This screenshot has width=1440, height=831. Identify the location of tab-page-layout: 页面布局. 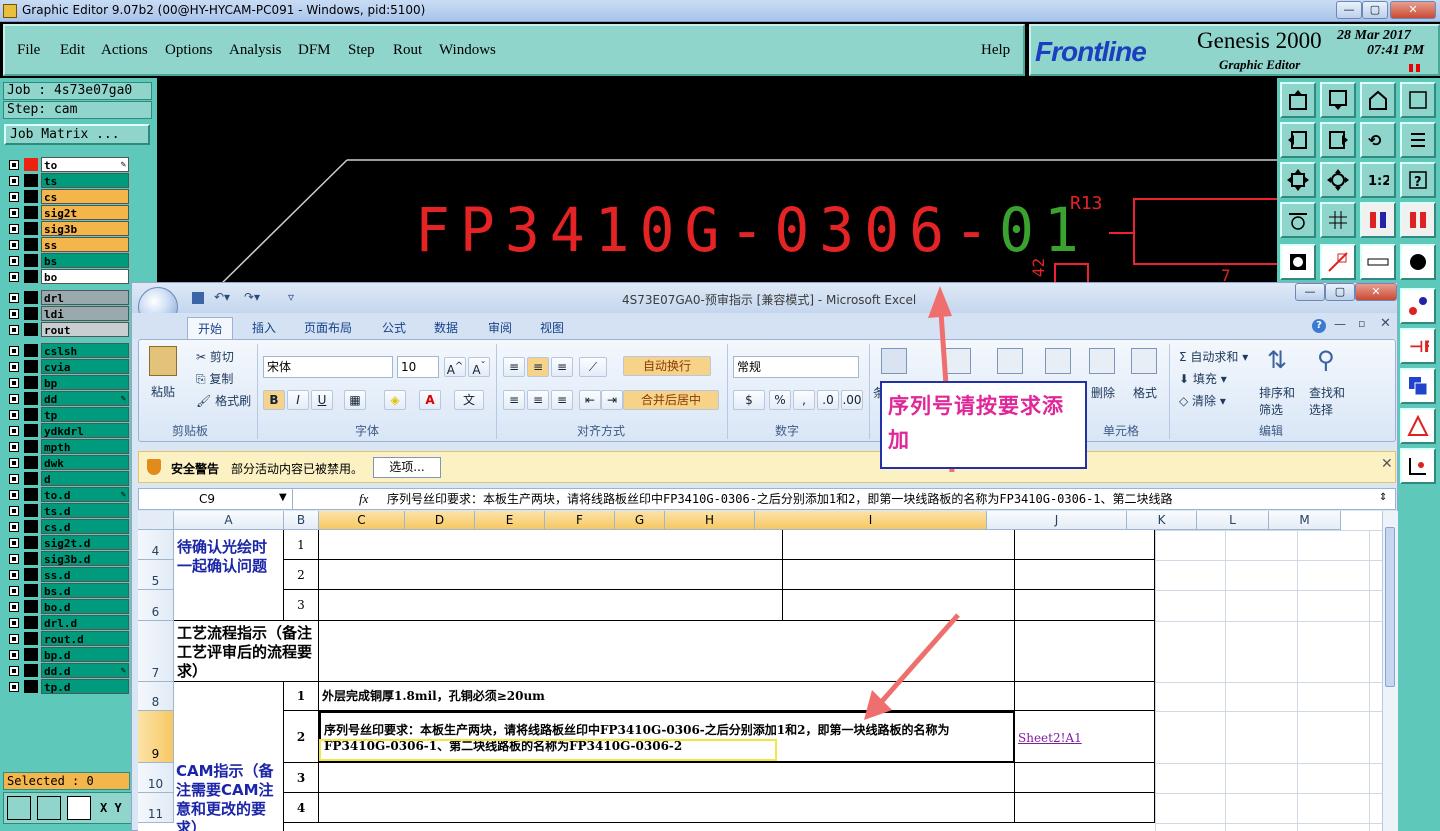
(328, 328).